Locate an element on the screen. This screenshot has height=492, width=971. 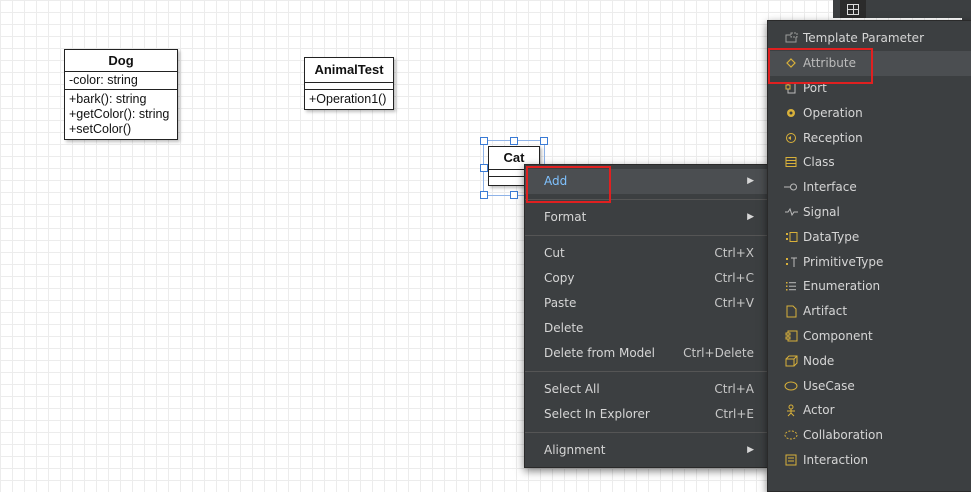
operation-item: +bark(): string is located at coordinates (108, 99).